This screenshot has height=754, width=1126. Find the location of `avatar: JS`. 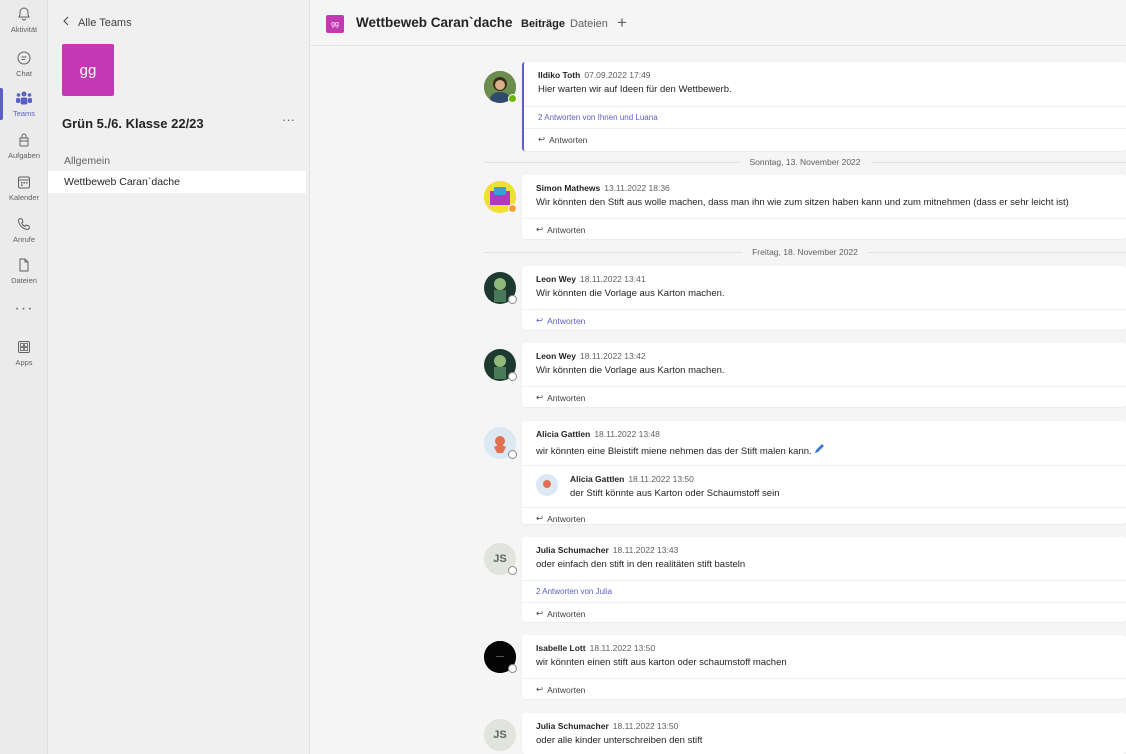

avatar: JS is located at coordinates (500, 735).